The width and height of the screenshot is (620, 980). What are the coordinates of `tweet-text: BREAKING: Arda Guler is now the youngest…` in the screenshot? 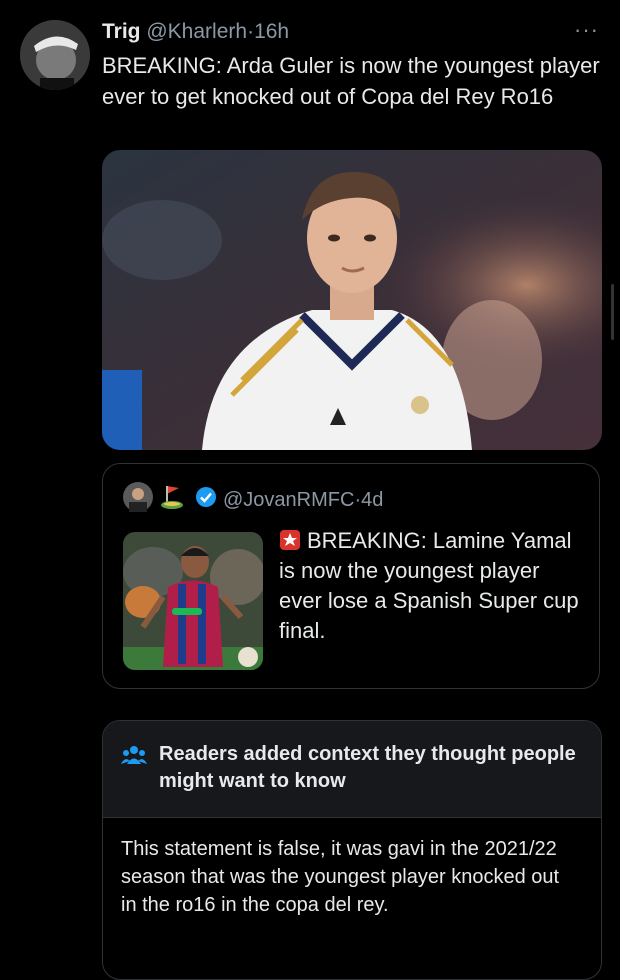 It's located at (351, 81).